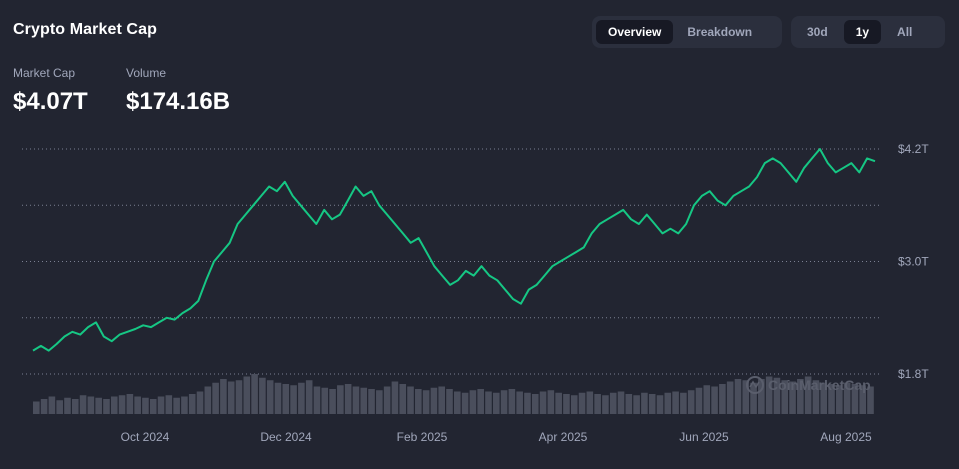 The height and width of the screenshot is (469, 959). What do you see at coordinates (44, 73) in the screenshot?
I see `market-cap-label: Market Cap` at bounding box center [44, 73].